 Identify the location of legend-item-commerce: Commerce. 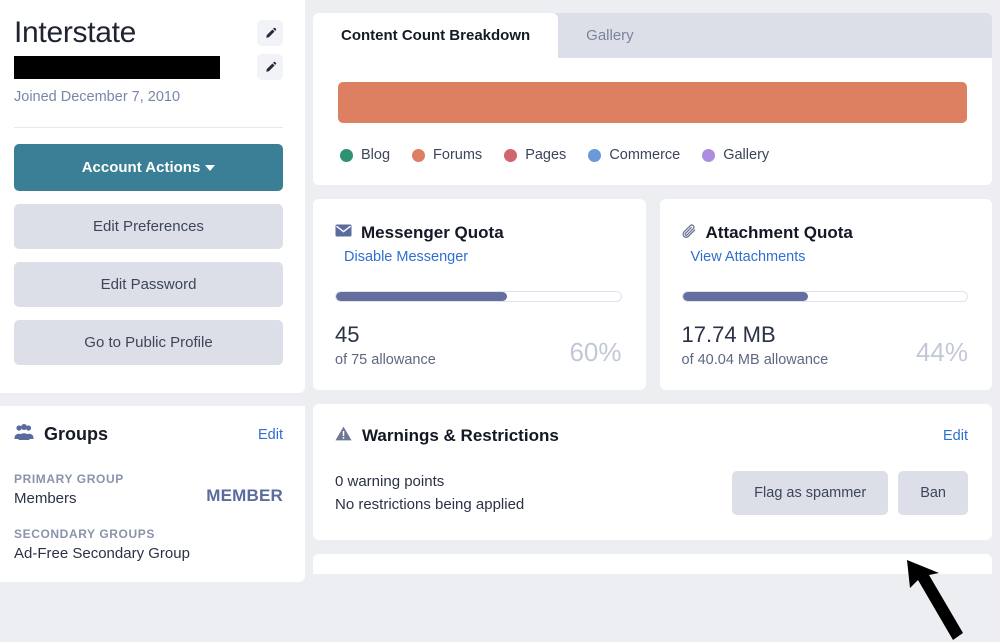
(634, 155).